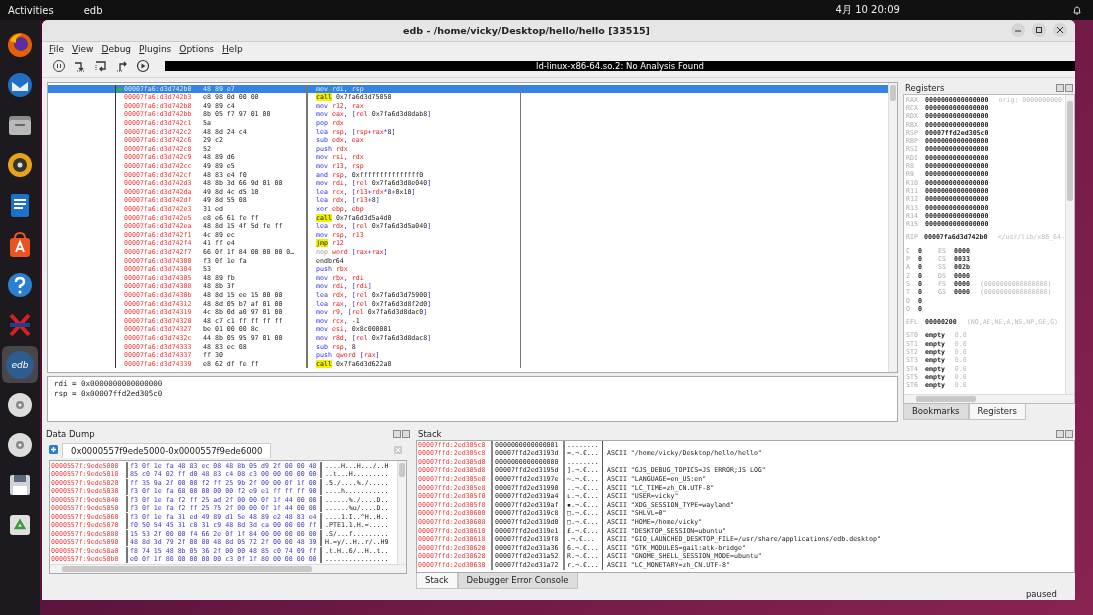 The width and height of the screenshot is (1093, 615). Describe the element at coordinates (31, 10) in the screenshot. I see `activities-button: Activities` at that location.